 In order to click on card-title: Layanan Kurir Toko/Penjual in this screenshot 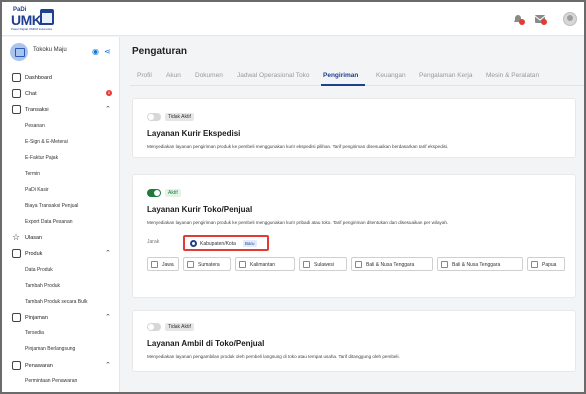, I will do `click(200, 209)`.